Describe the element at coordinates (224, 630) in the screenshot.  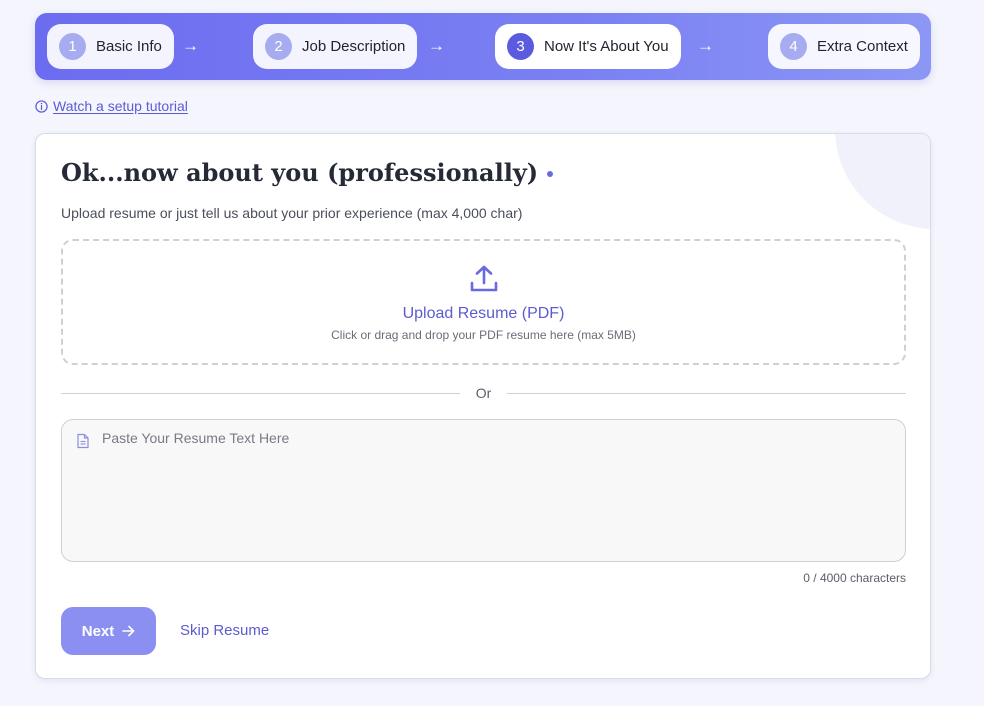
I see `skip-resume-link: Skip Resume` at that location.